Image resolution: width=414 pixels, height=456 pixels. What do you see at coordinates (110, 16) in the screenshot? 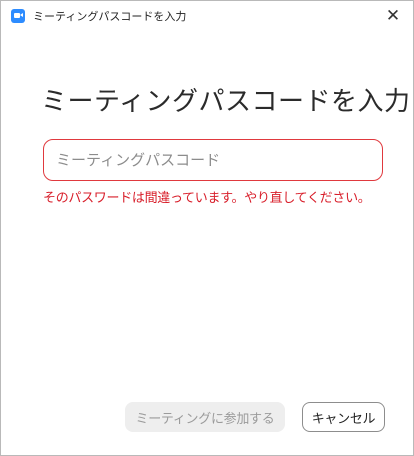
I see `window-title: ミーティングパスコードを入力` at bounding box center [110, 16].